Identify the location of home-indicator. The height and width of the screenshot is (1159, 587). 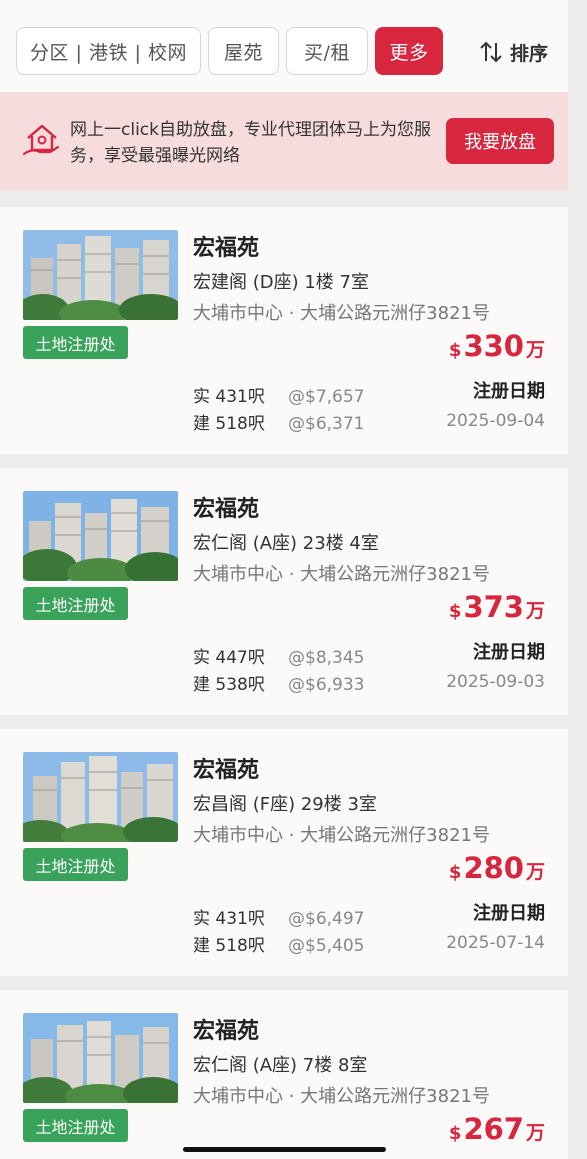
(284, 1149).